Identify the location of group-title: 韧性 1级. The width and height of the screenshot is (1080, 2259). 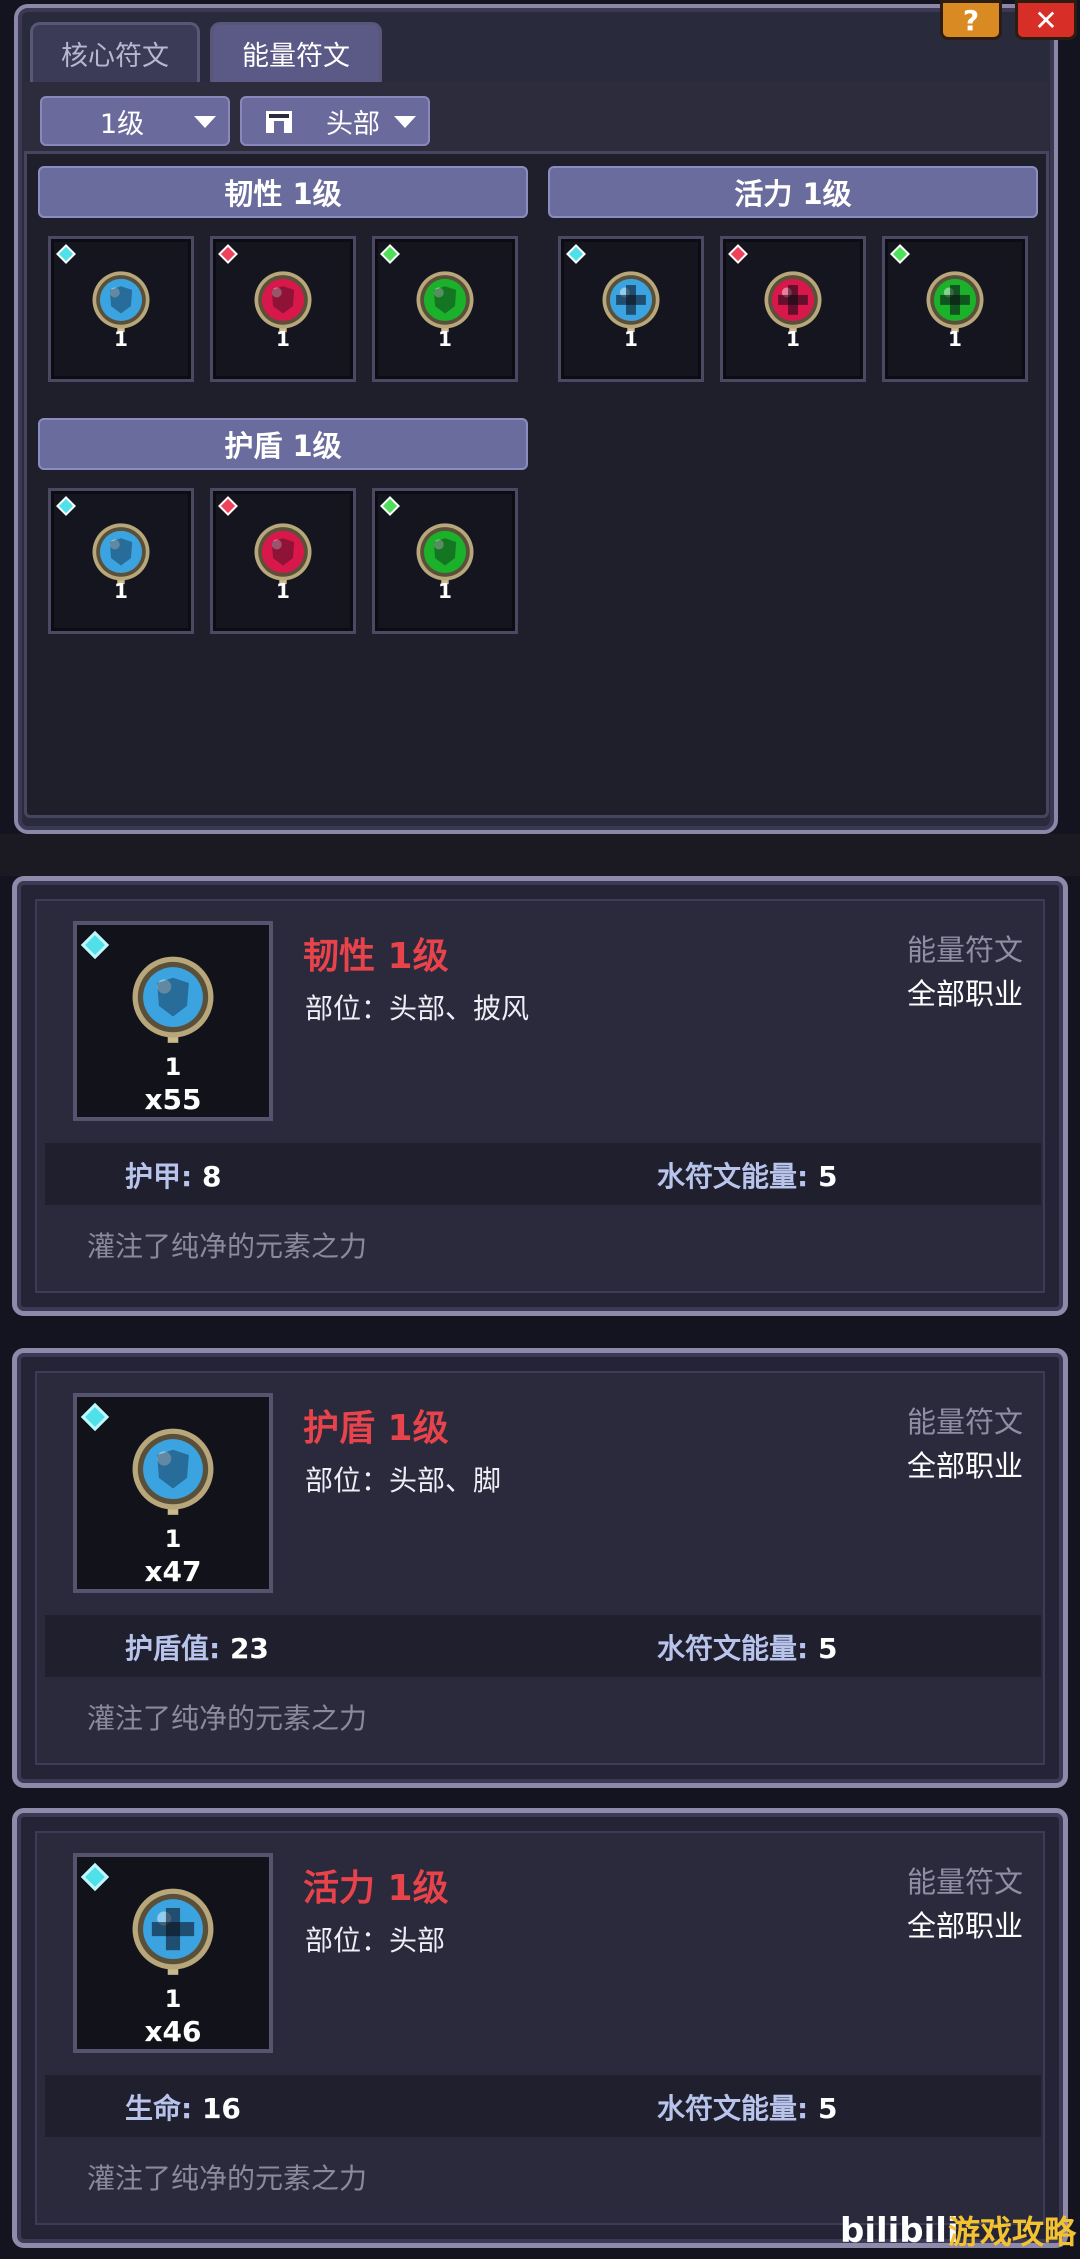
(283, 194).